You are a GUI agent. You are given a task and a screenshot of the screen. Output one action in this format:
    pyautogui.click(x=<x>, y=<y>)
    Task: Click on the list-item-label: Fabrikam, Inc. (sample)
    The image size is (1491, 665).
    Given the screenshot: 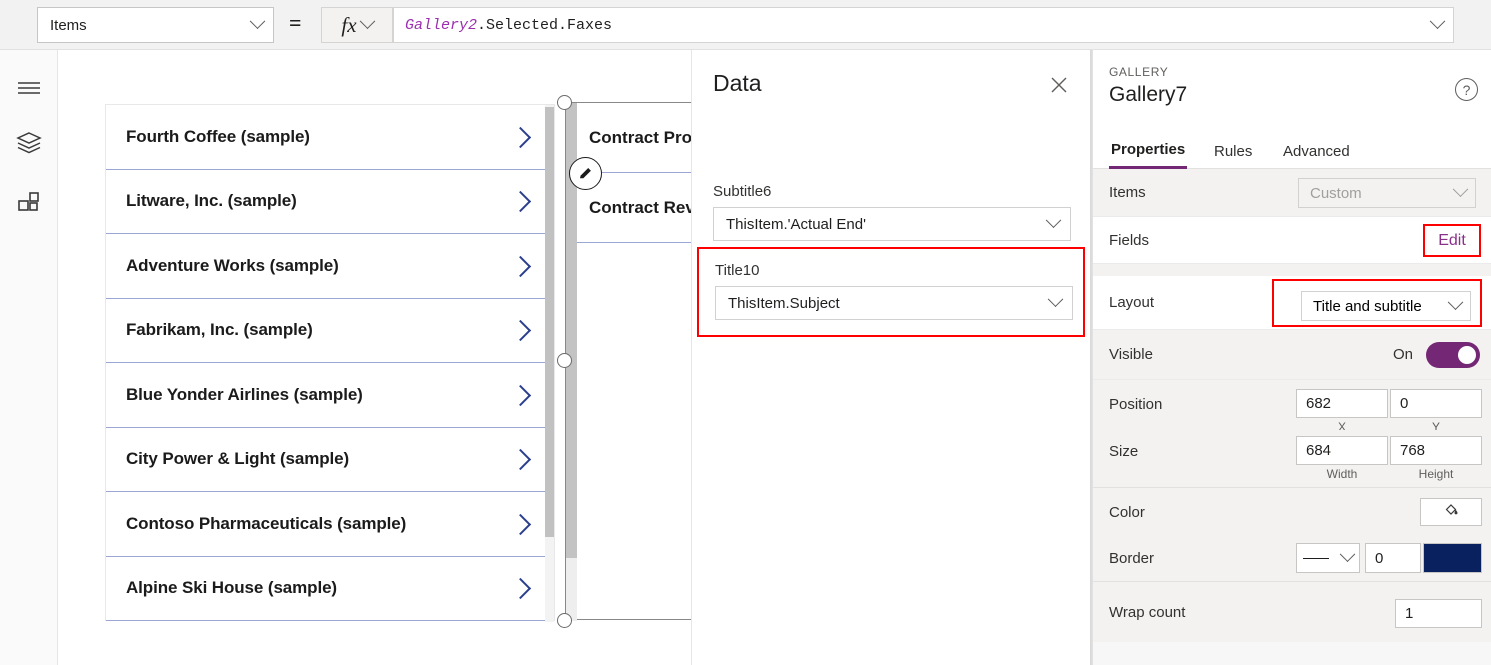 What is the action you would take?
    pyautogui.click(x=219, y=330)
    